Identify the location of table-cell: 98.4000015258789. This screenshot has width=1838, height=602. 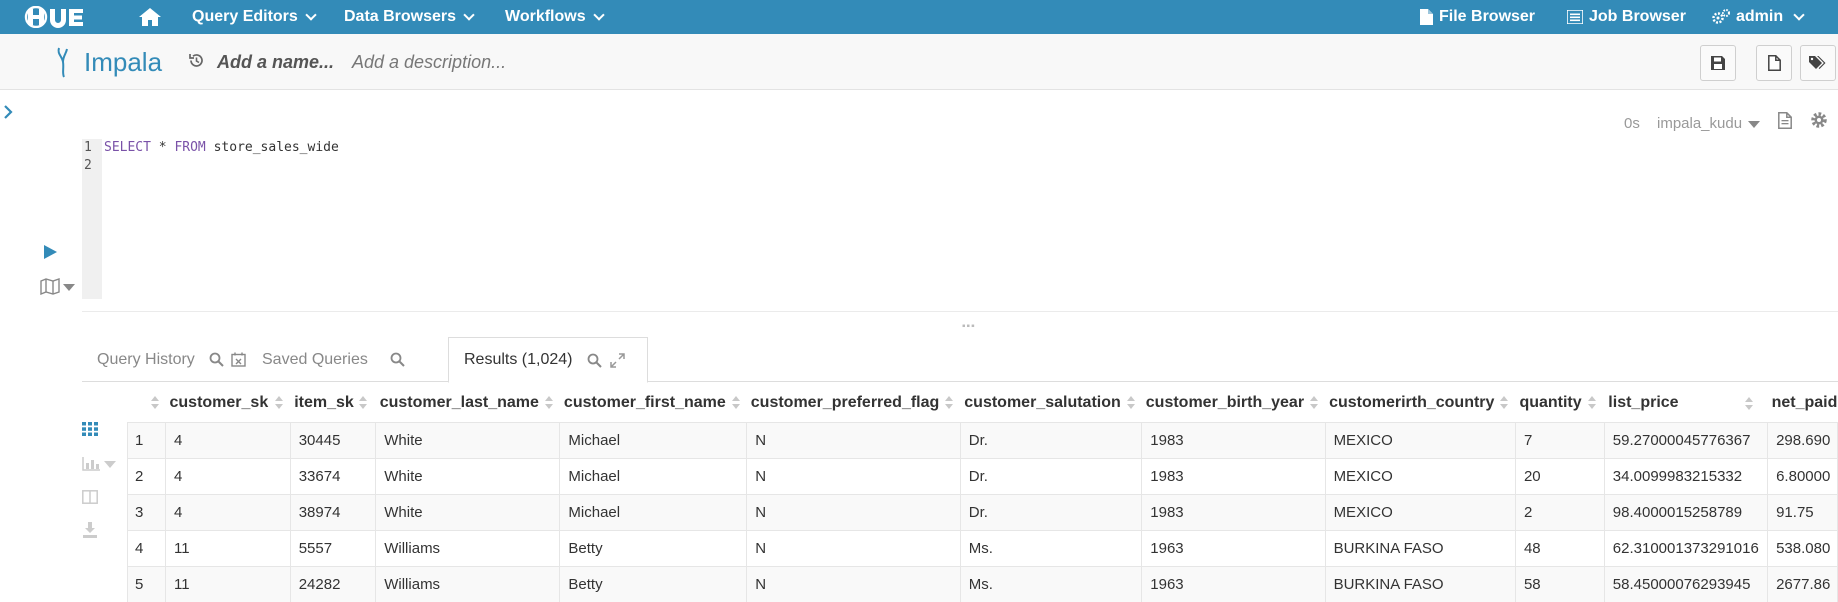
(1686, 512).